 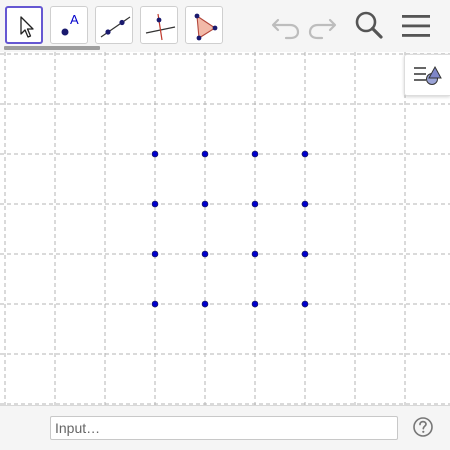 I want to click on algebra-input-field, so click(x=224, y=428).